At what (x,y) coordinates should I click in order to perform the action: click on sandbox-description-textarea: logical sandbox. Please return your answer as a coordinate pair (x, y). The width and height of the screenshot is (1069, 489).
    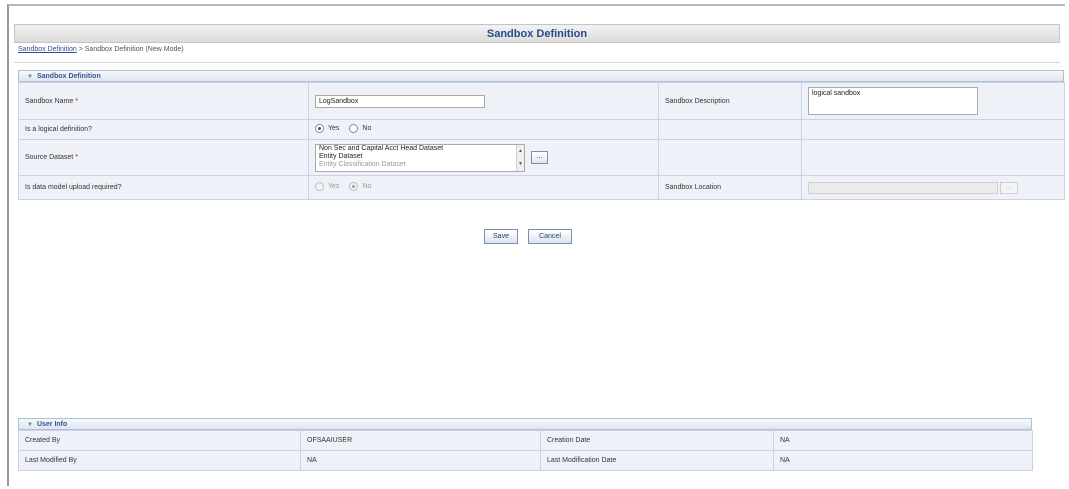
    Looking at the image, I should click on (893, 101).